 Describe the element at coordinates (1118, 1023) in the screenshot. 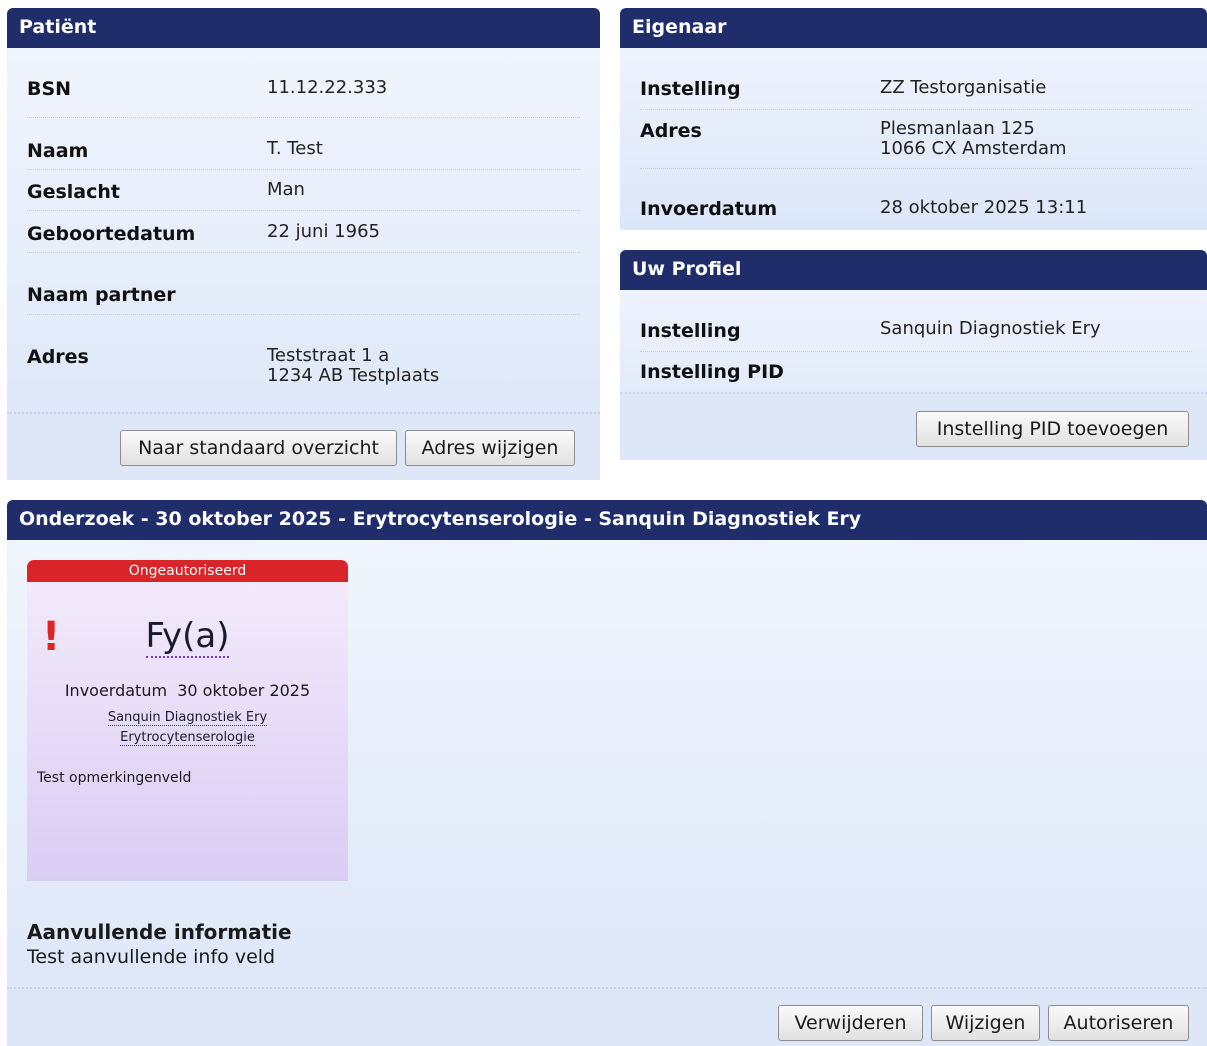

I see `authorize-button: Autoriseren` at that location.